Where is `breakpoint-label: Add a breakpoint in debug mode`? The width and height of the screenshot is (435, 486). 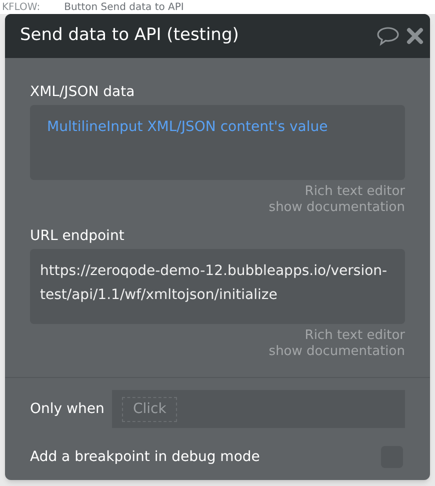
breakpoint-label: Add a breakpoint in debug mode is located at coordinates (145, 457).